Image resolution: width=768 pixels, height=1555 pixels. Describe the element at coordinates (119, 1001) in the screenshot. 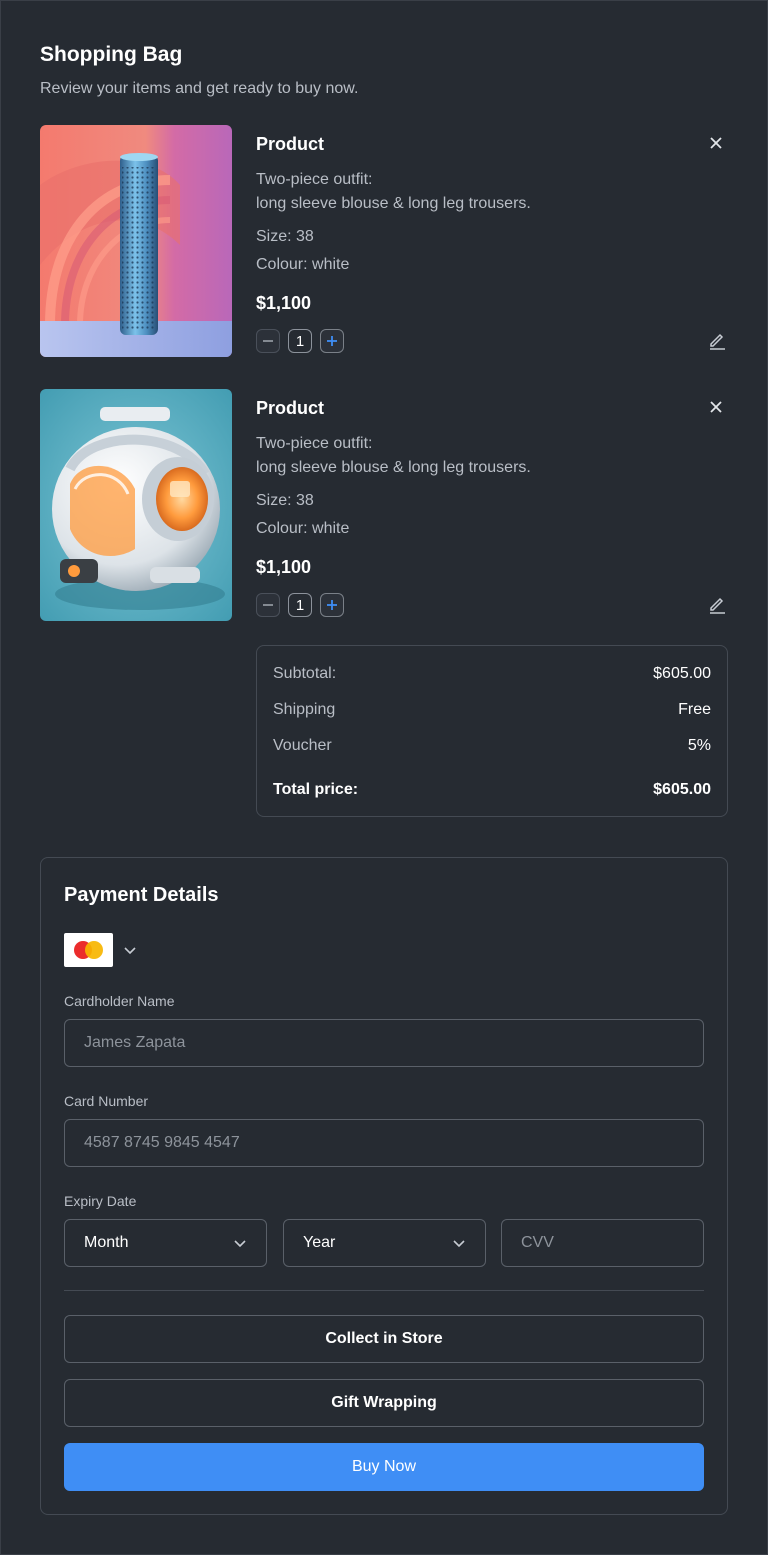

I see `cardholder-label: Cardholder Name` at that location.